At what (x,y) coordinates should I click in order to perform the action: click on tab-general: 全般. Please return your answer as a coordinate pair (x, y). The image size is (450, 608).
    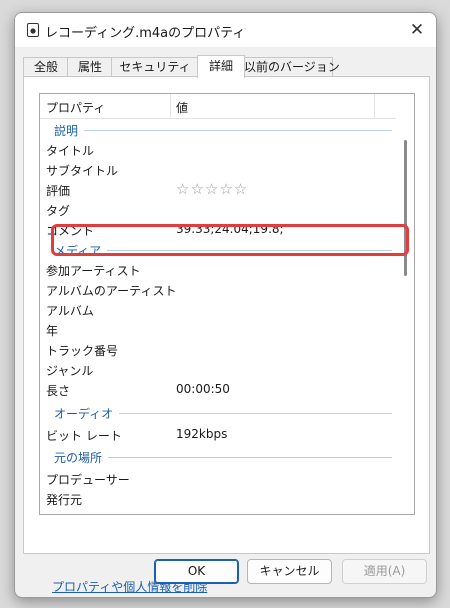
    Looking at the image, I should click on (46, 67).